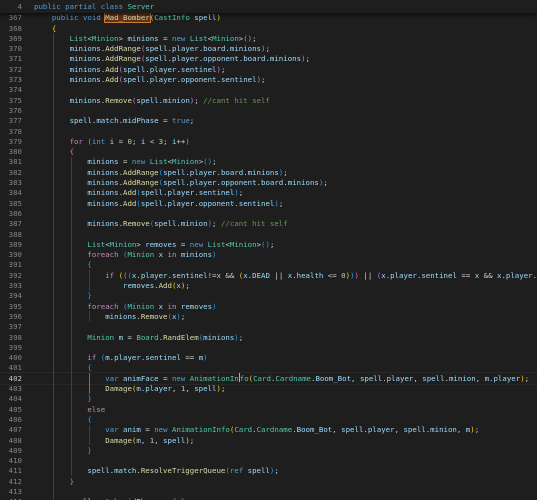  I want to click on line-number: 414, so click(11, 497).